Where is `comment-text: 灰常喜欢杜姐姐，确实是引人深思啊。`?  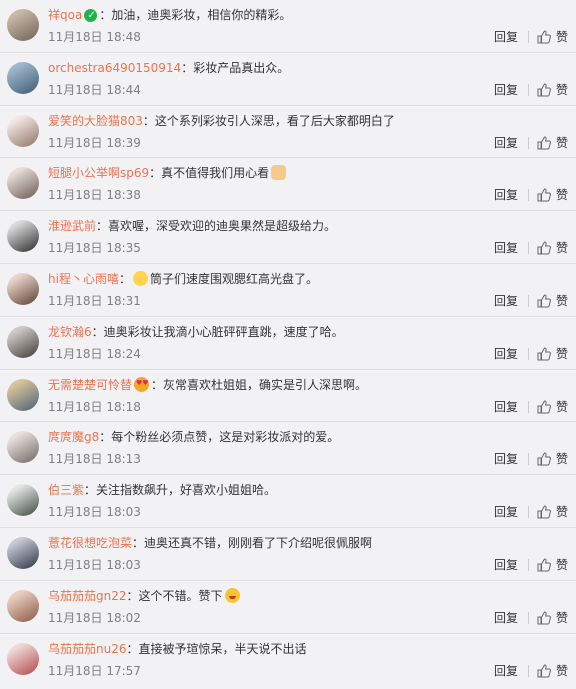
comment-text: 灰常喜欢杜姐姐，确实是引人深思啊。 is located at coordinates (265, 384).